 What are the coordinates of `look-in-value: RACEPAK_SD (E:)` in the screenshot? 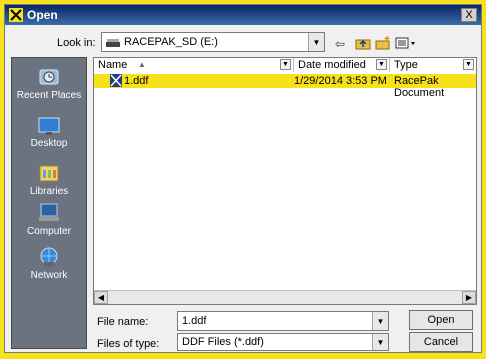 It's located at (171, 42).